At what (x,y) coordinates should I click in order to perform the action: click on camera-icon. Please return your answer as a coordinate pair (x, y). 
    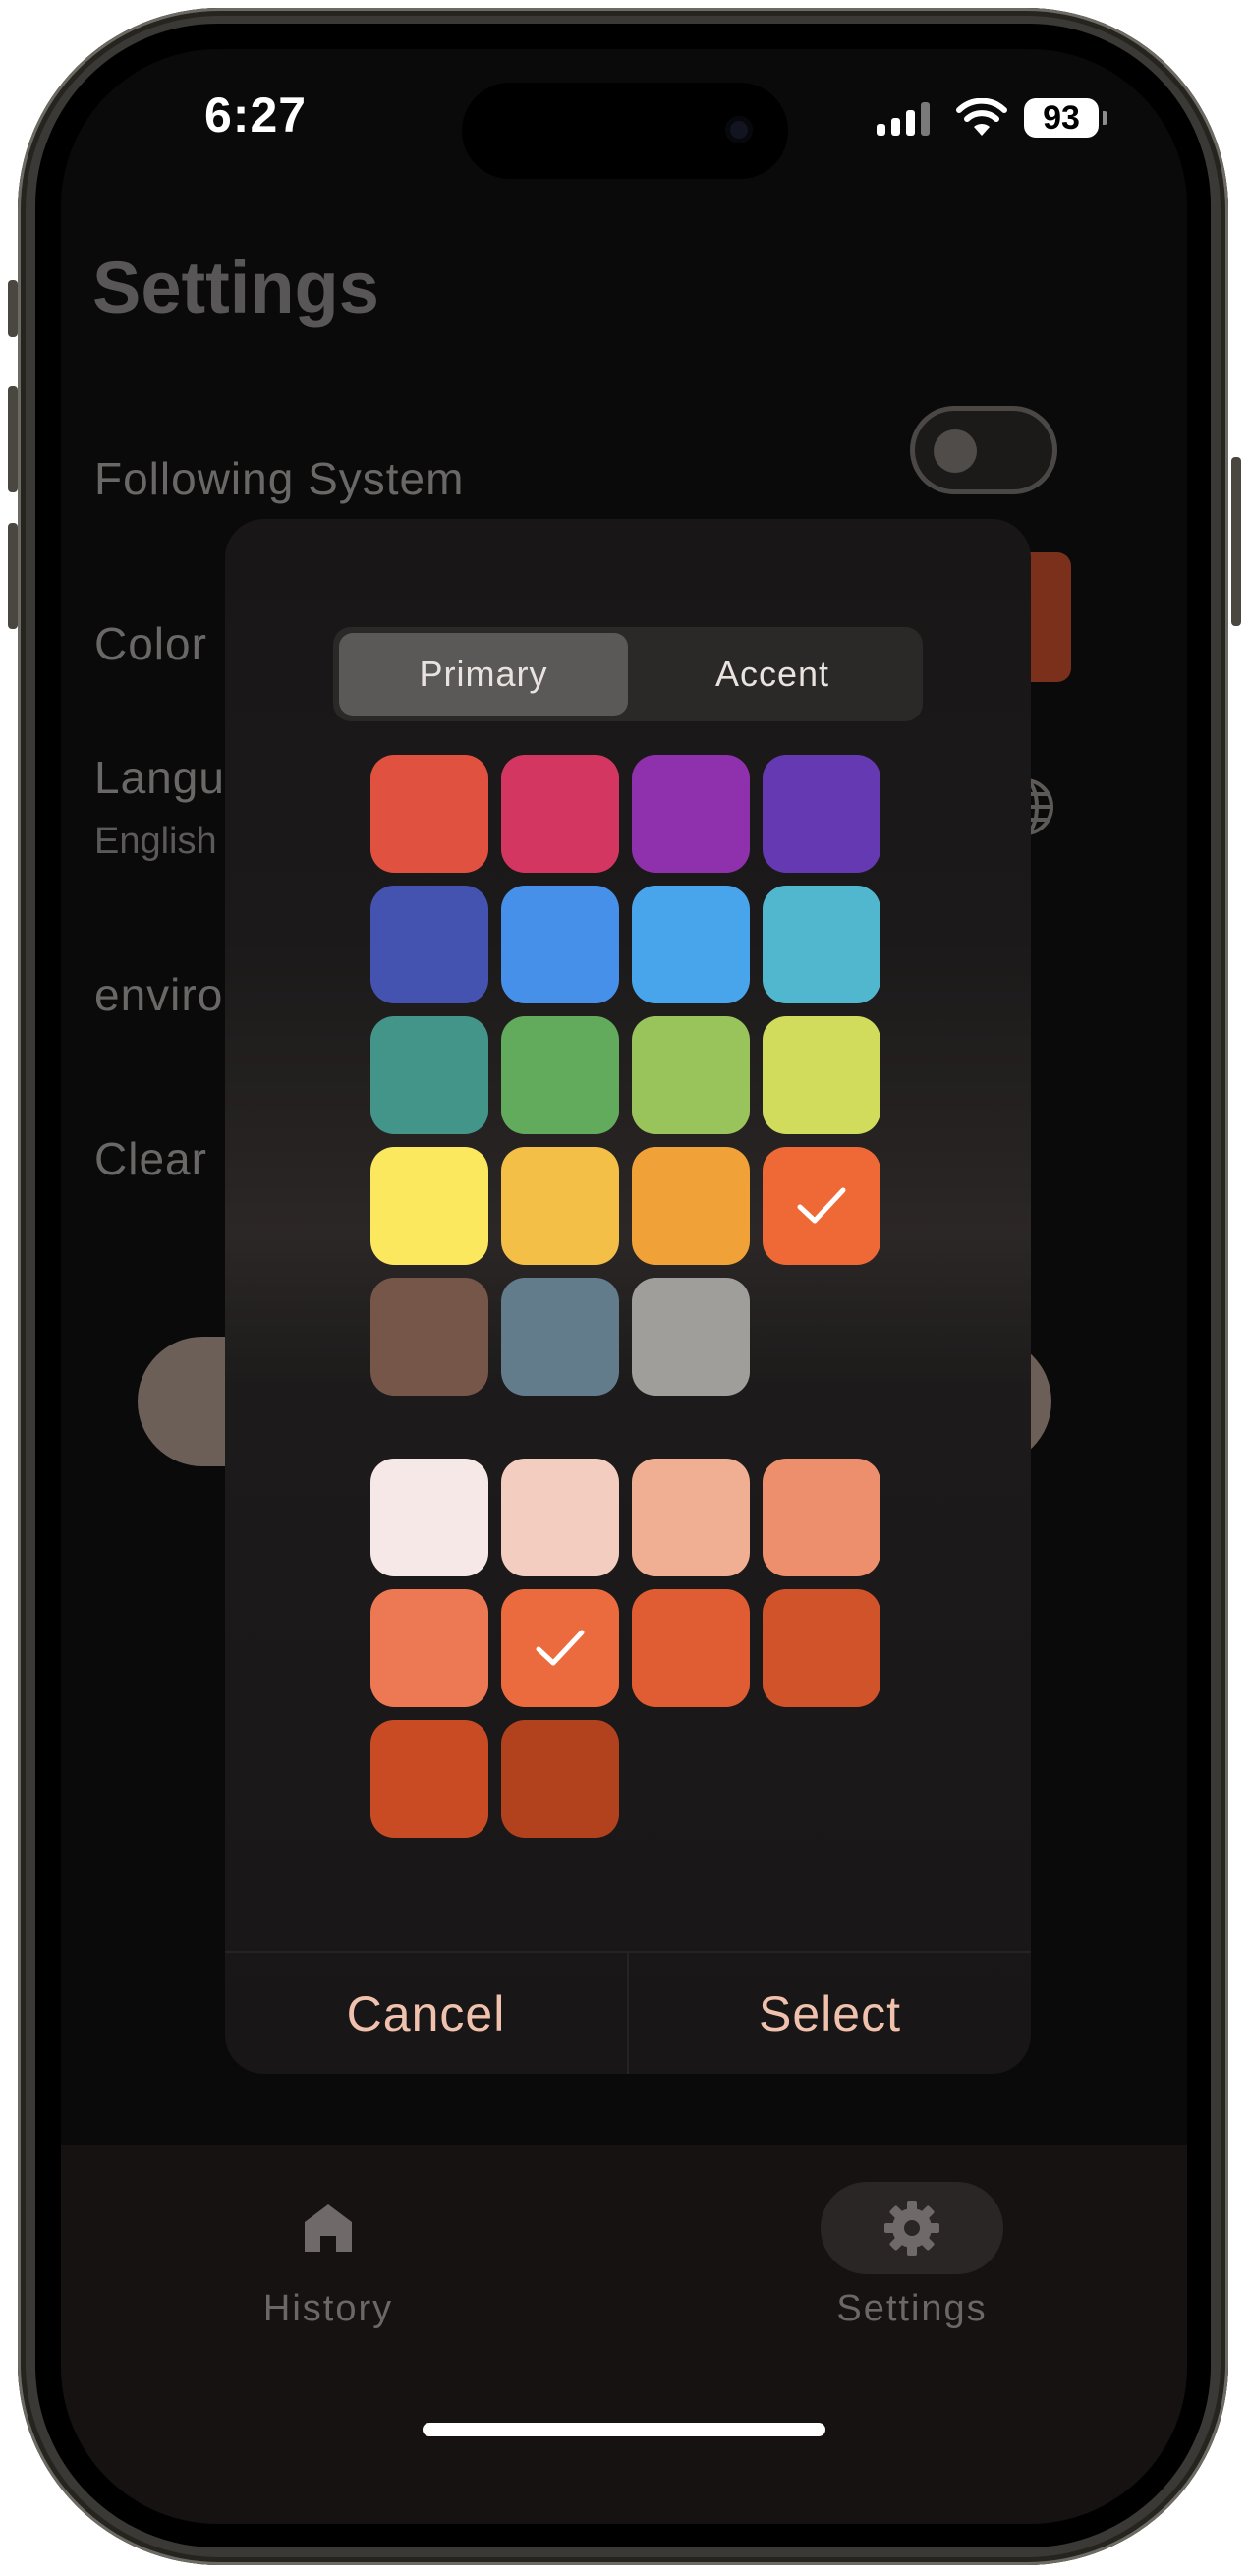
    Looking at the image, I should click on (739, 129).